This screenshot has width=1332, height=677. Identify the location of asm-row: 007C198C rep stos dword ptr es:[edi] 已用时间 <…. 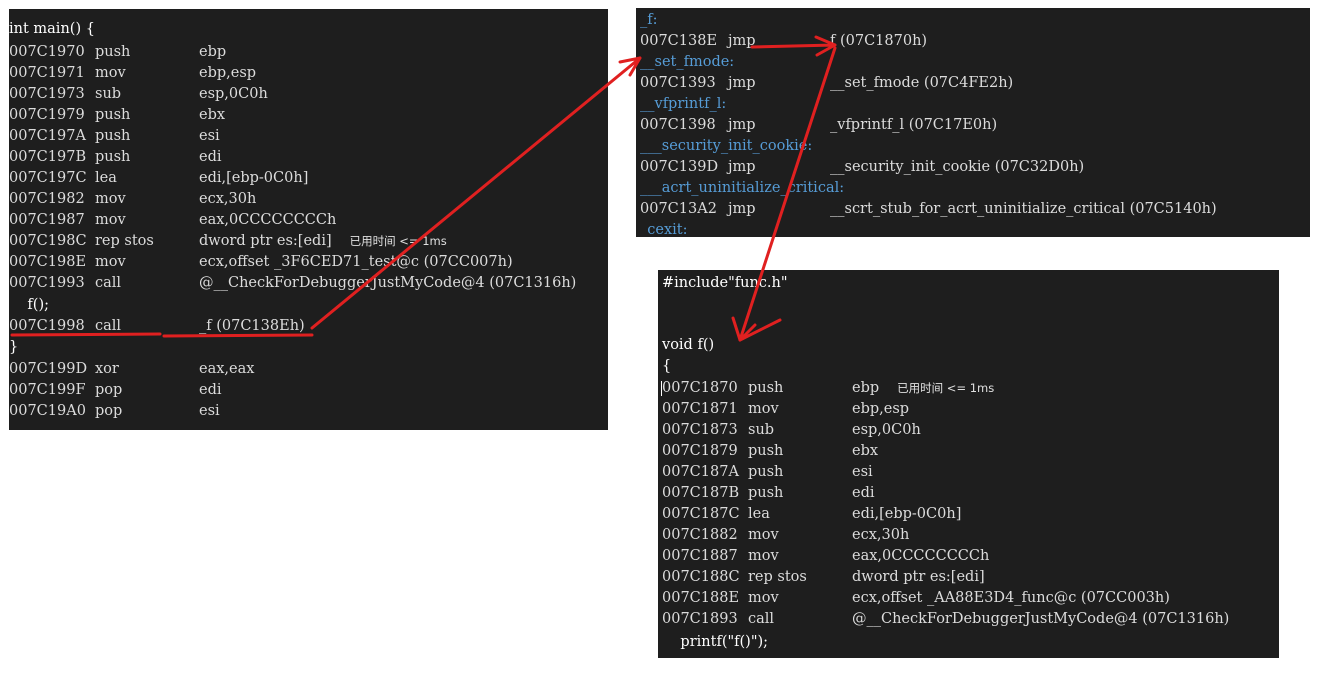
(308, 241).